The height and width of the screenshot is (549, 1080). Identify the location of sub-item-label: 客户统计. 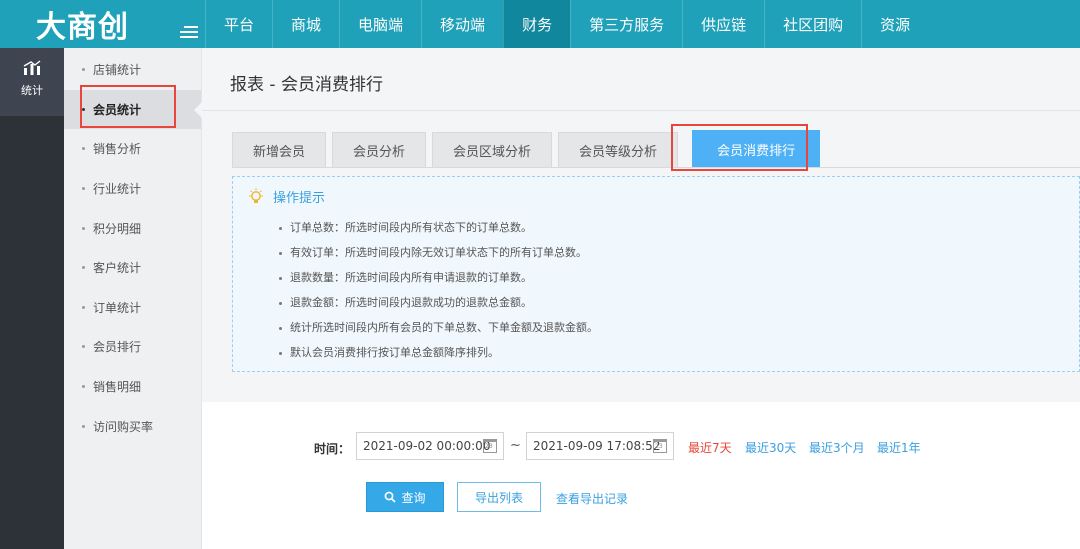
(117, 268).